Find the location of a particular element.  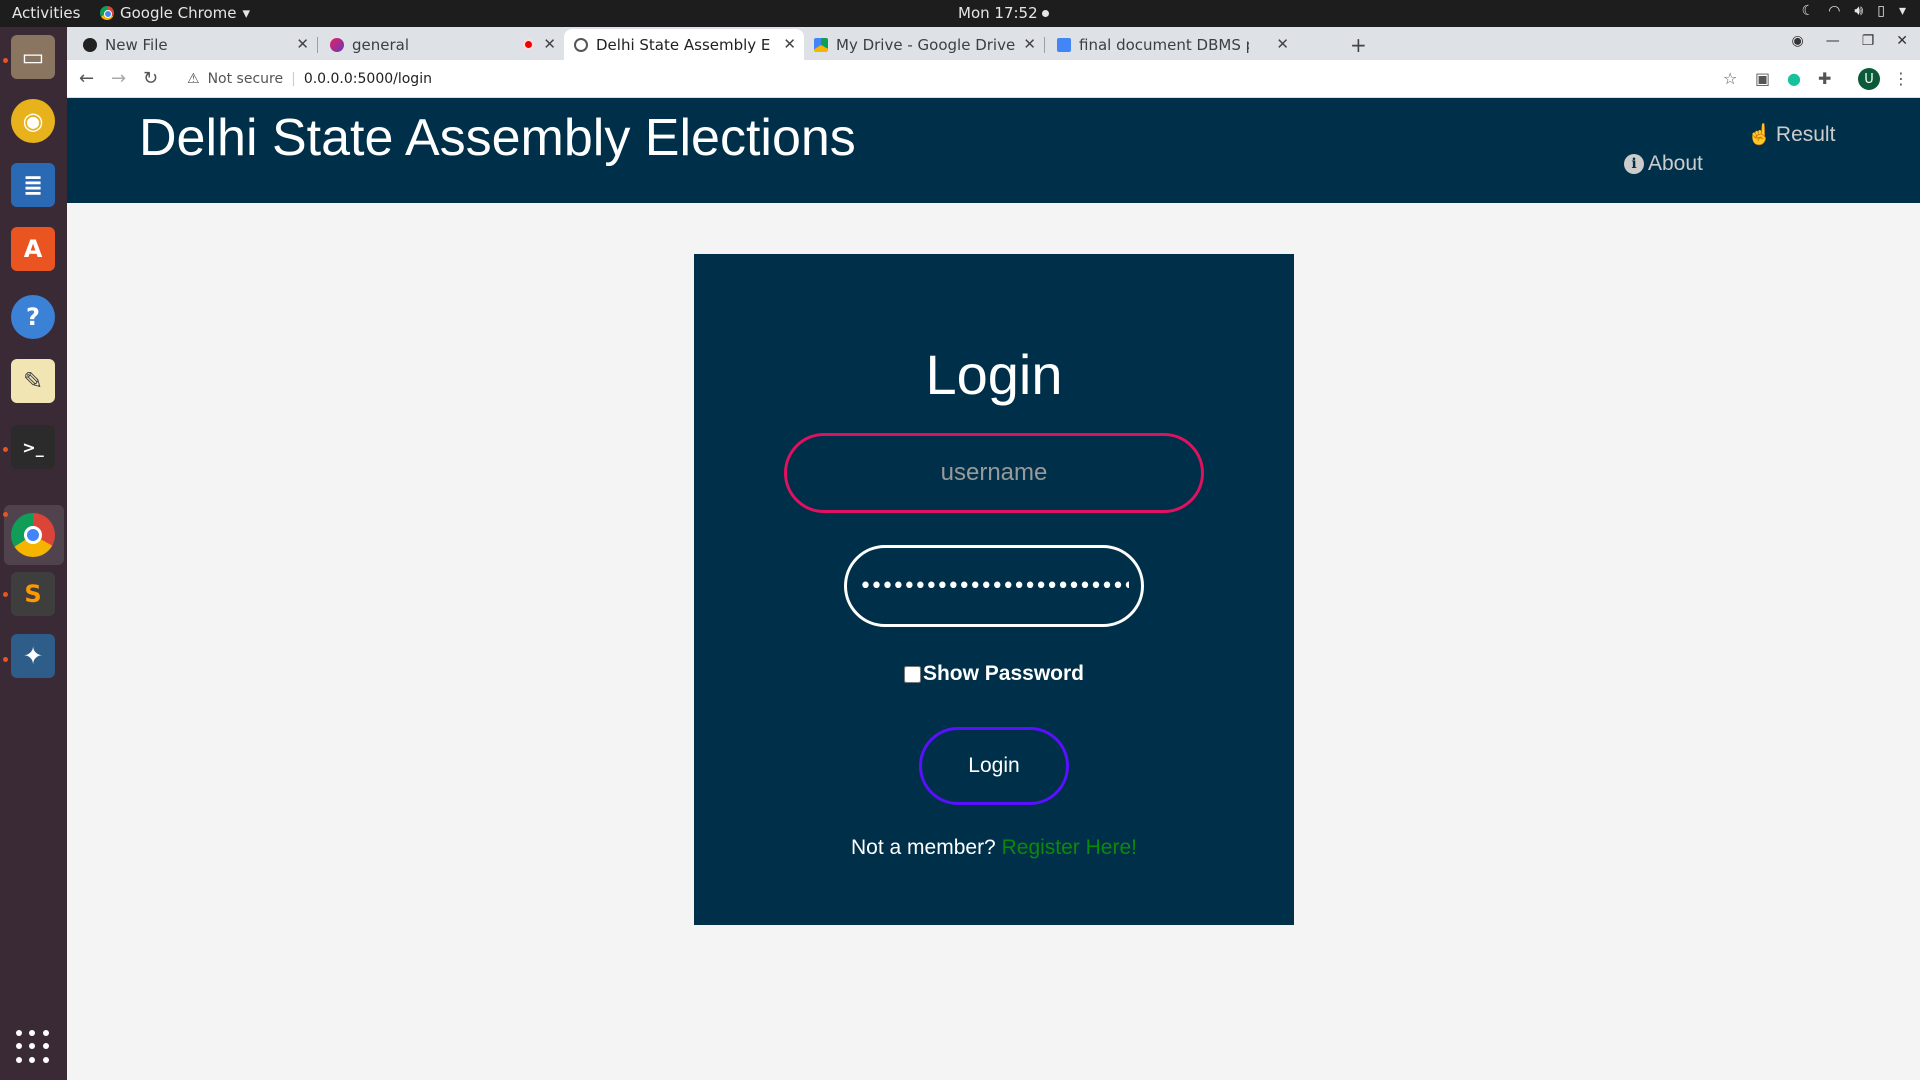

warning-icon: ⚠ is located at coordinates (193, 79).